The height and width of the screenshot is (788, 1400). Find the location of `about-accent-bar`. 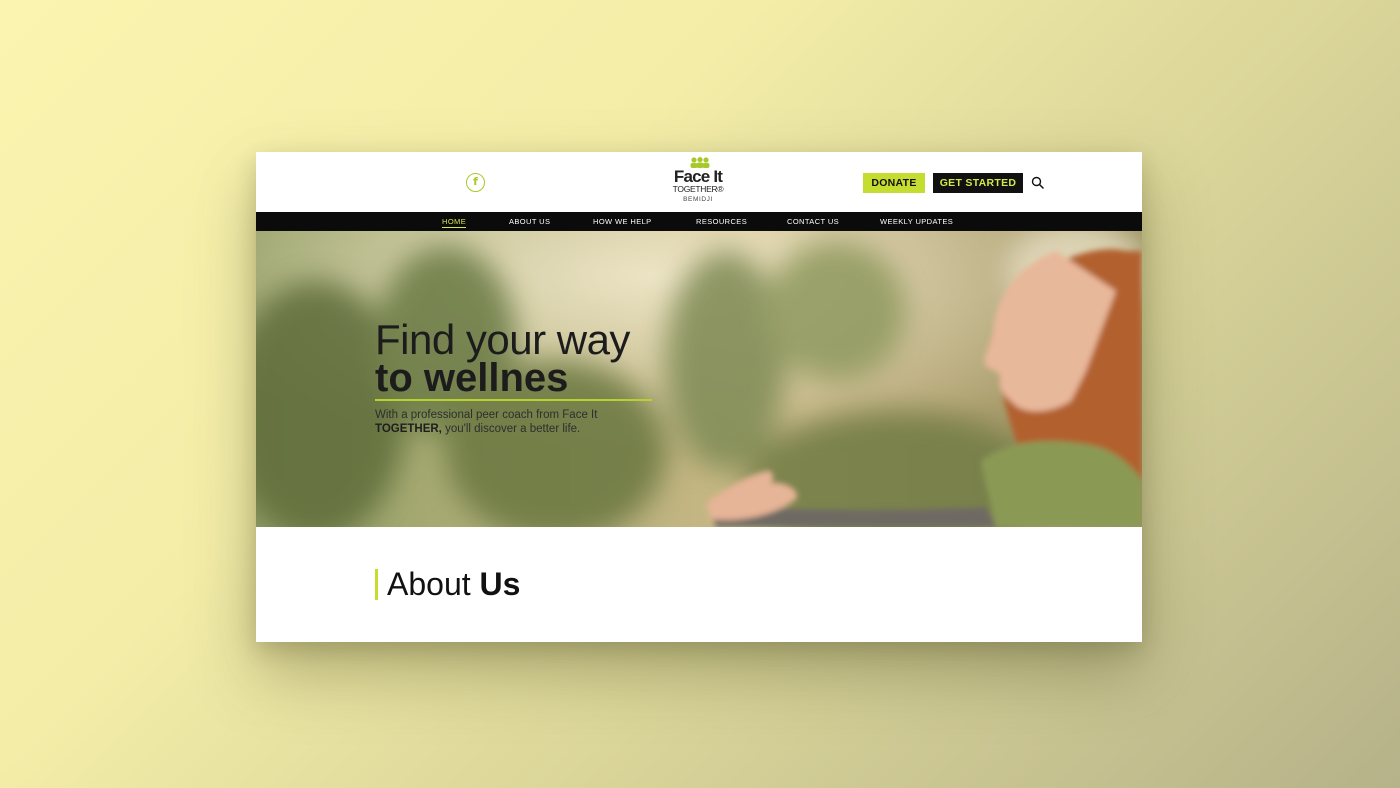

about-accent-bar is located at coordinates (376, 584).